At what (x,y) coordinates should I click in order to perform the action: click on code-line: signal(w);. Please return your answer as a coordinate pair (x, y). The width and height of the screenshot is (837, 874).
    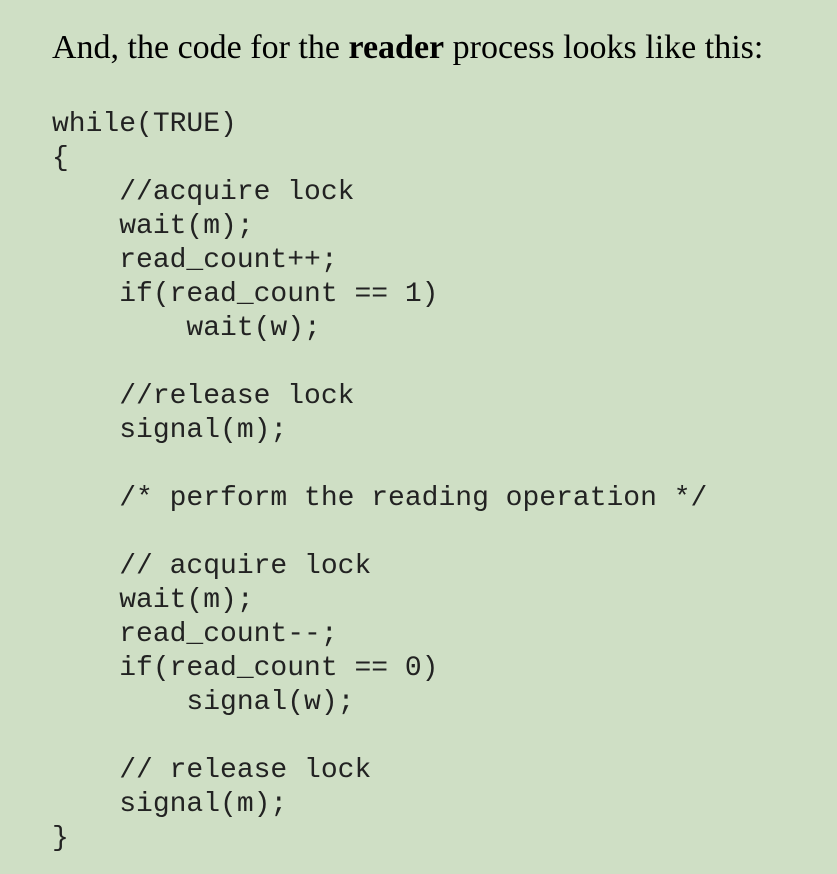
    Looking at the image, I should click on (203, 702).